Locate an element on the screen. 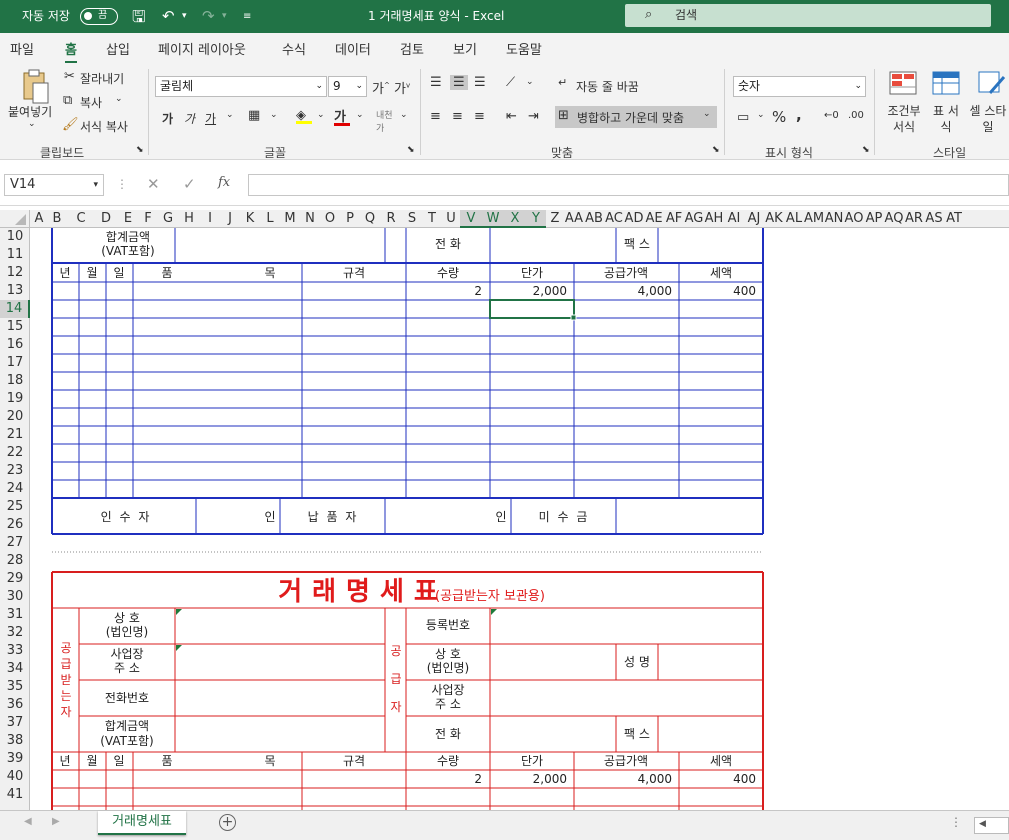 This screenshot has width=1009, height=840. phonetic-dropdown-icon: ⌄ is located at coordinates (404, 115).